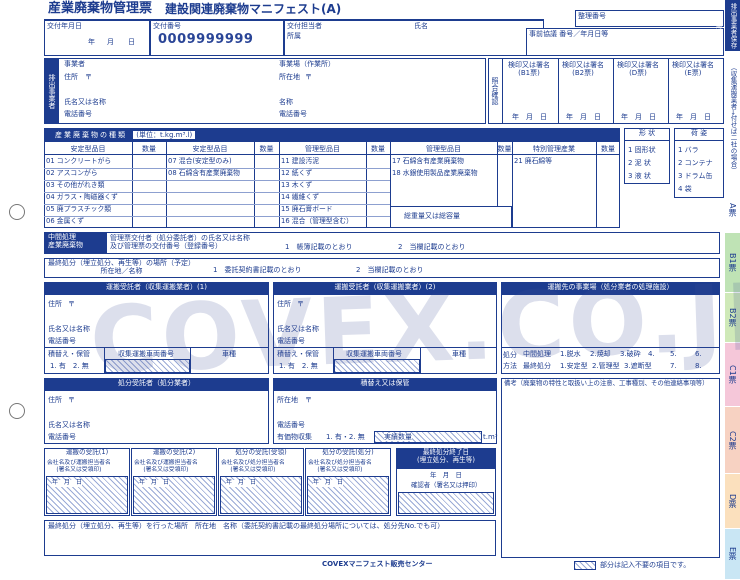  Describe the element at coordinates (732, 501) in the screenshot. I see `side-strip-7: D票` at that location.